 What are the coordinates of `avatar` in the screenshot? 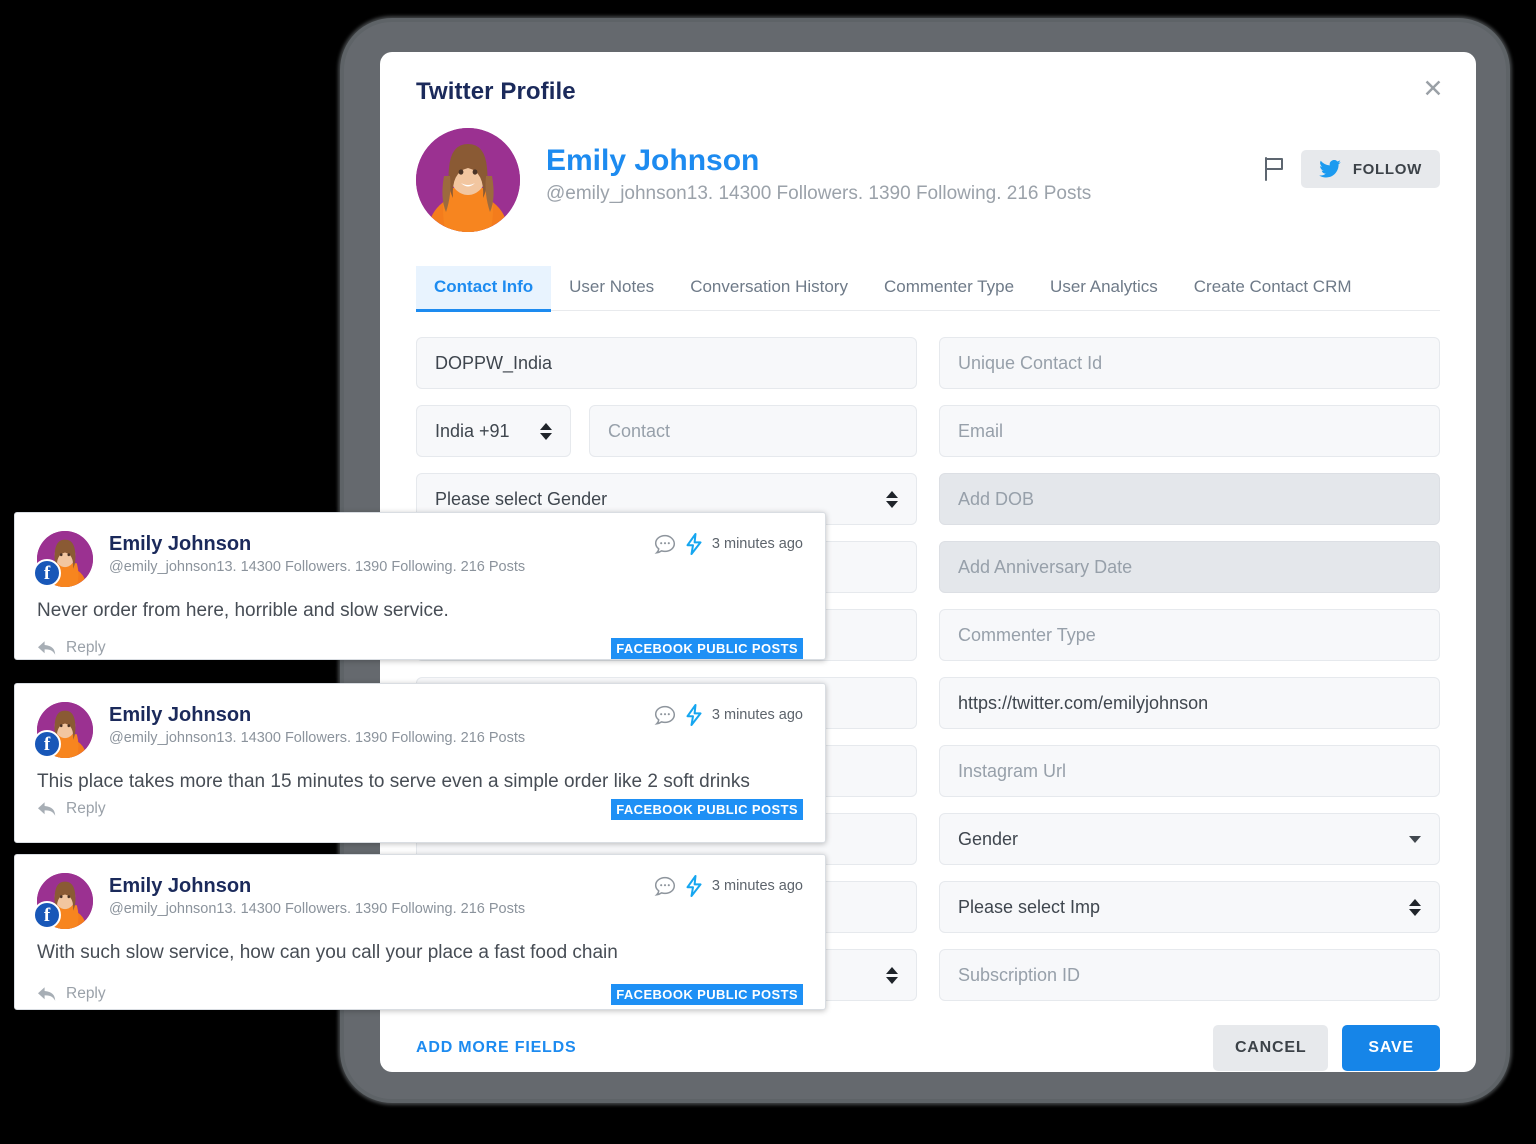 It's located at (468, 180).